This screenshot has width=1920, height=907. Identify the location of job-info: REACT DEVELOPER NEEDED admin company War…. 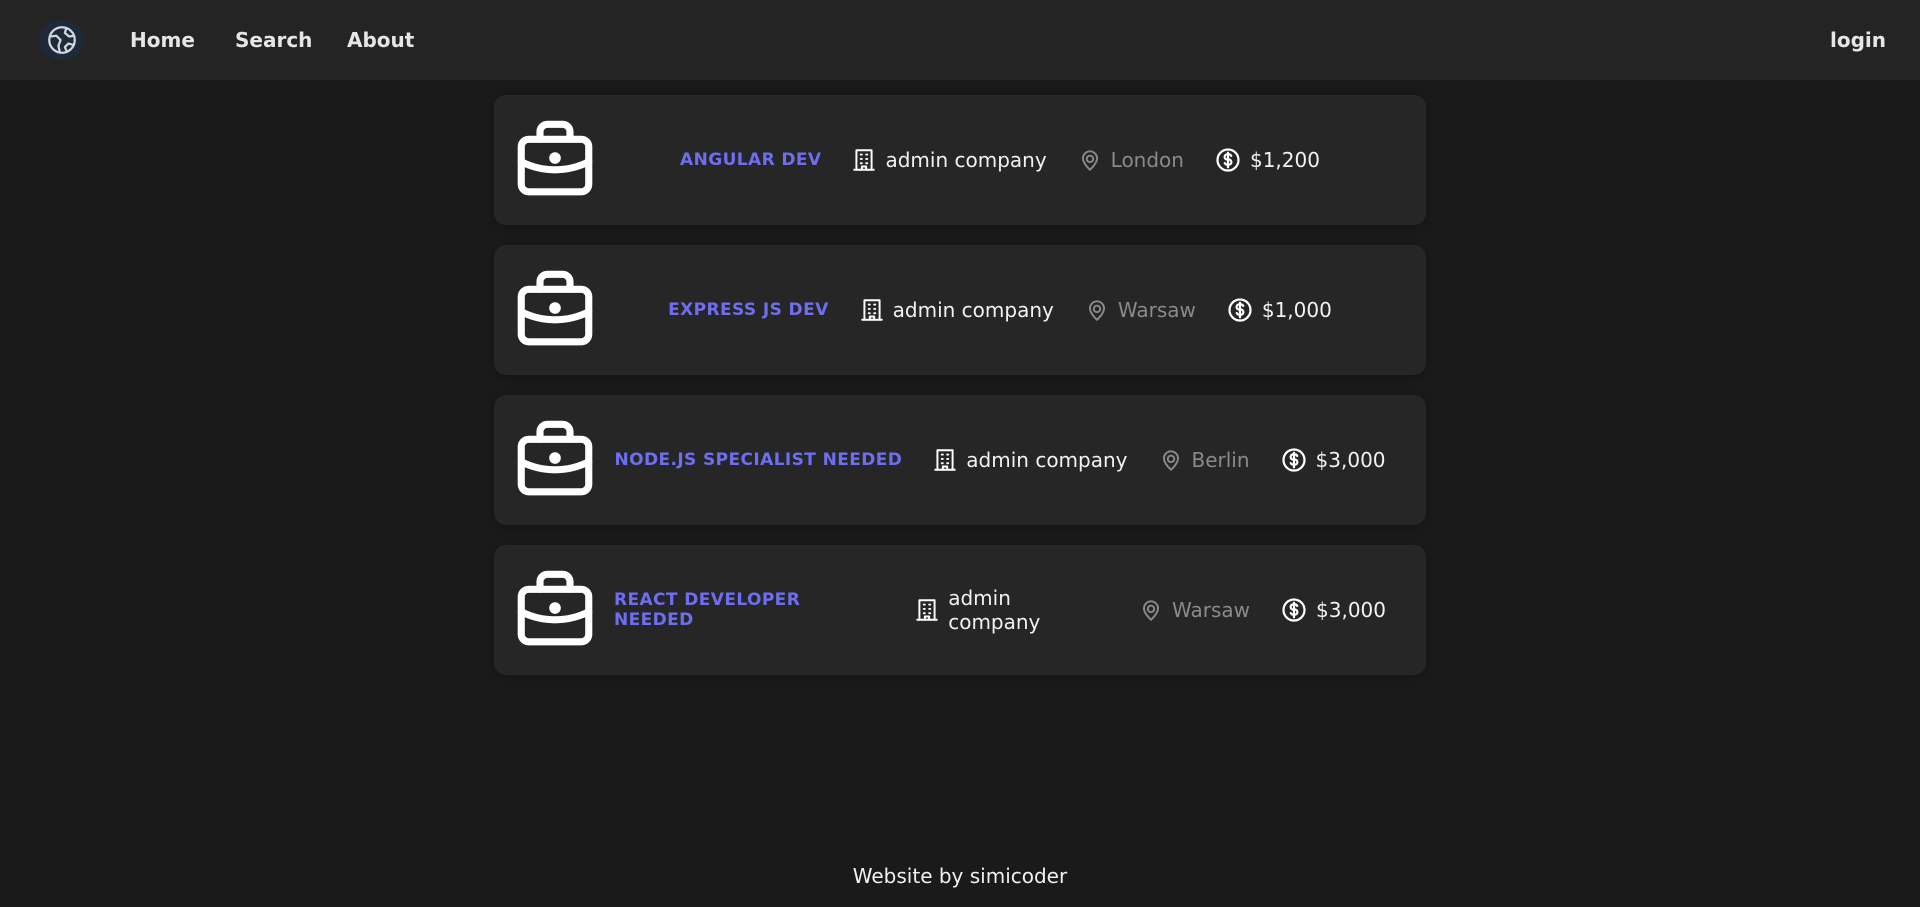
(1000, 610).